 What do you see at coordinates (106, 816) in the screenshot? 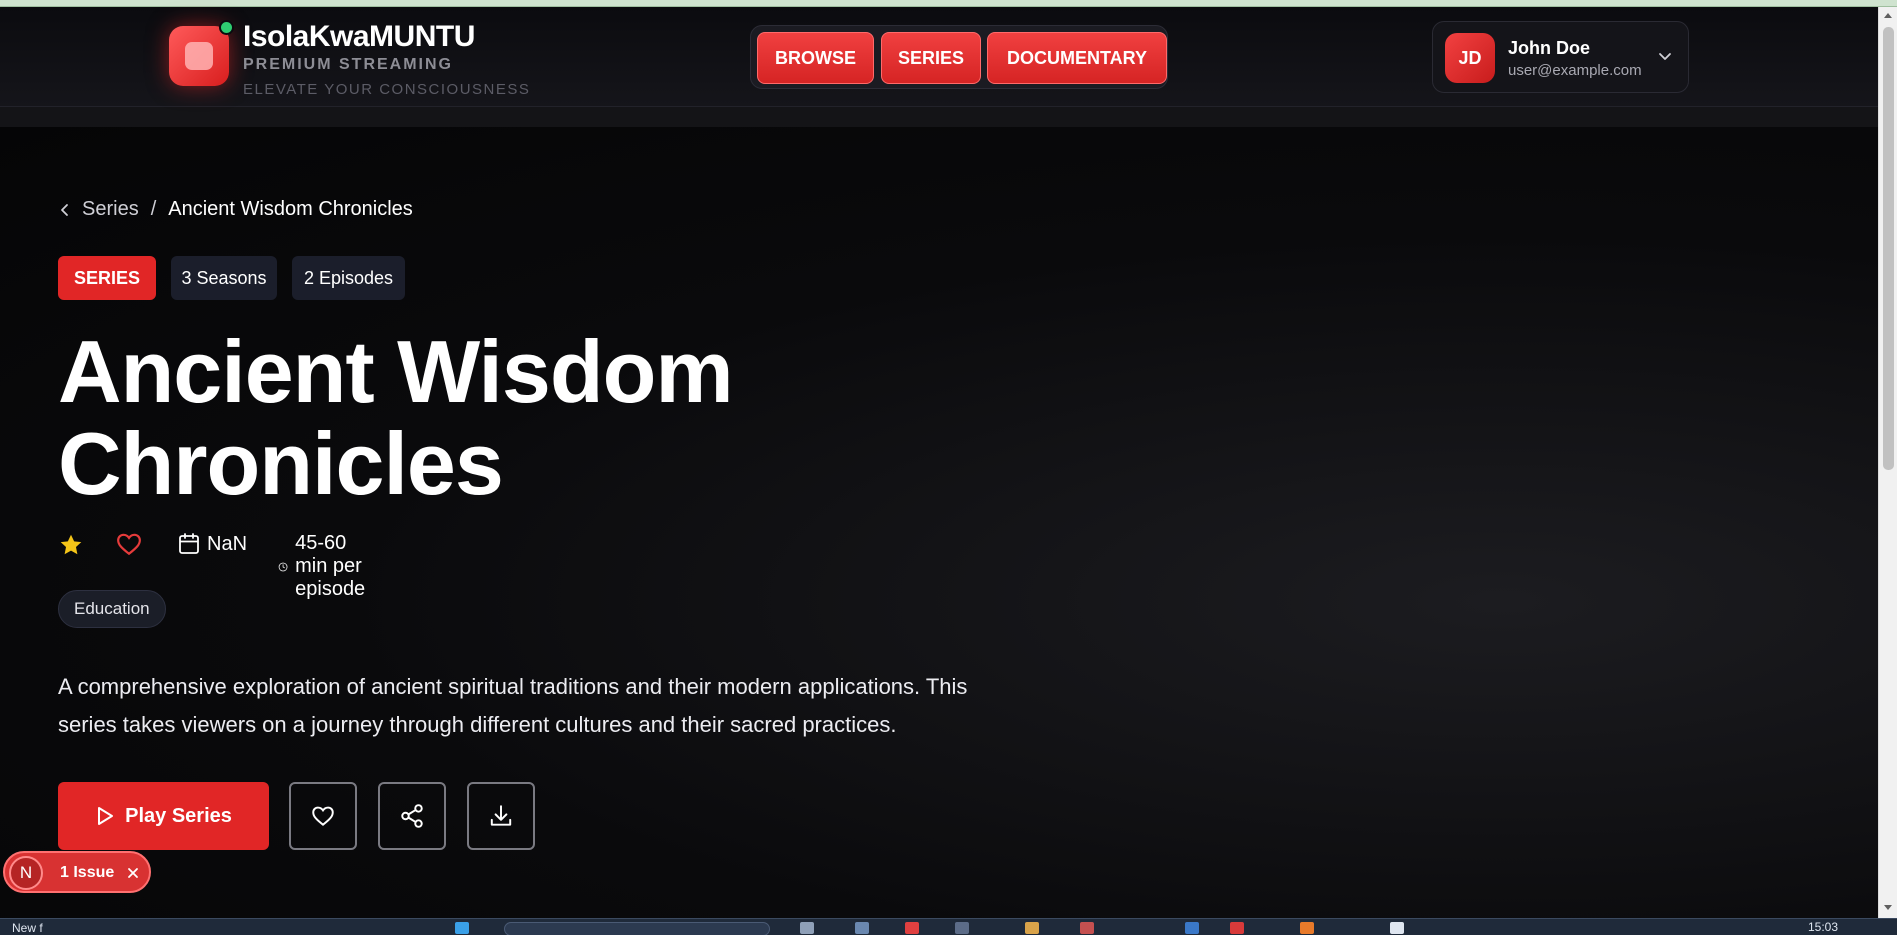
I see `play-icon` at bounding box center [106, 816].